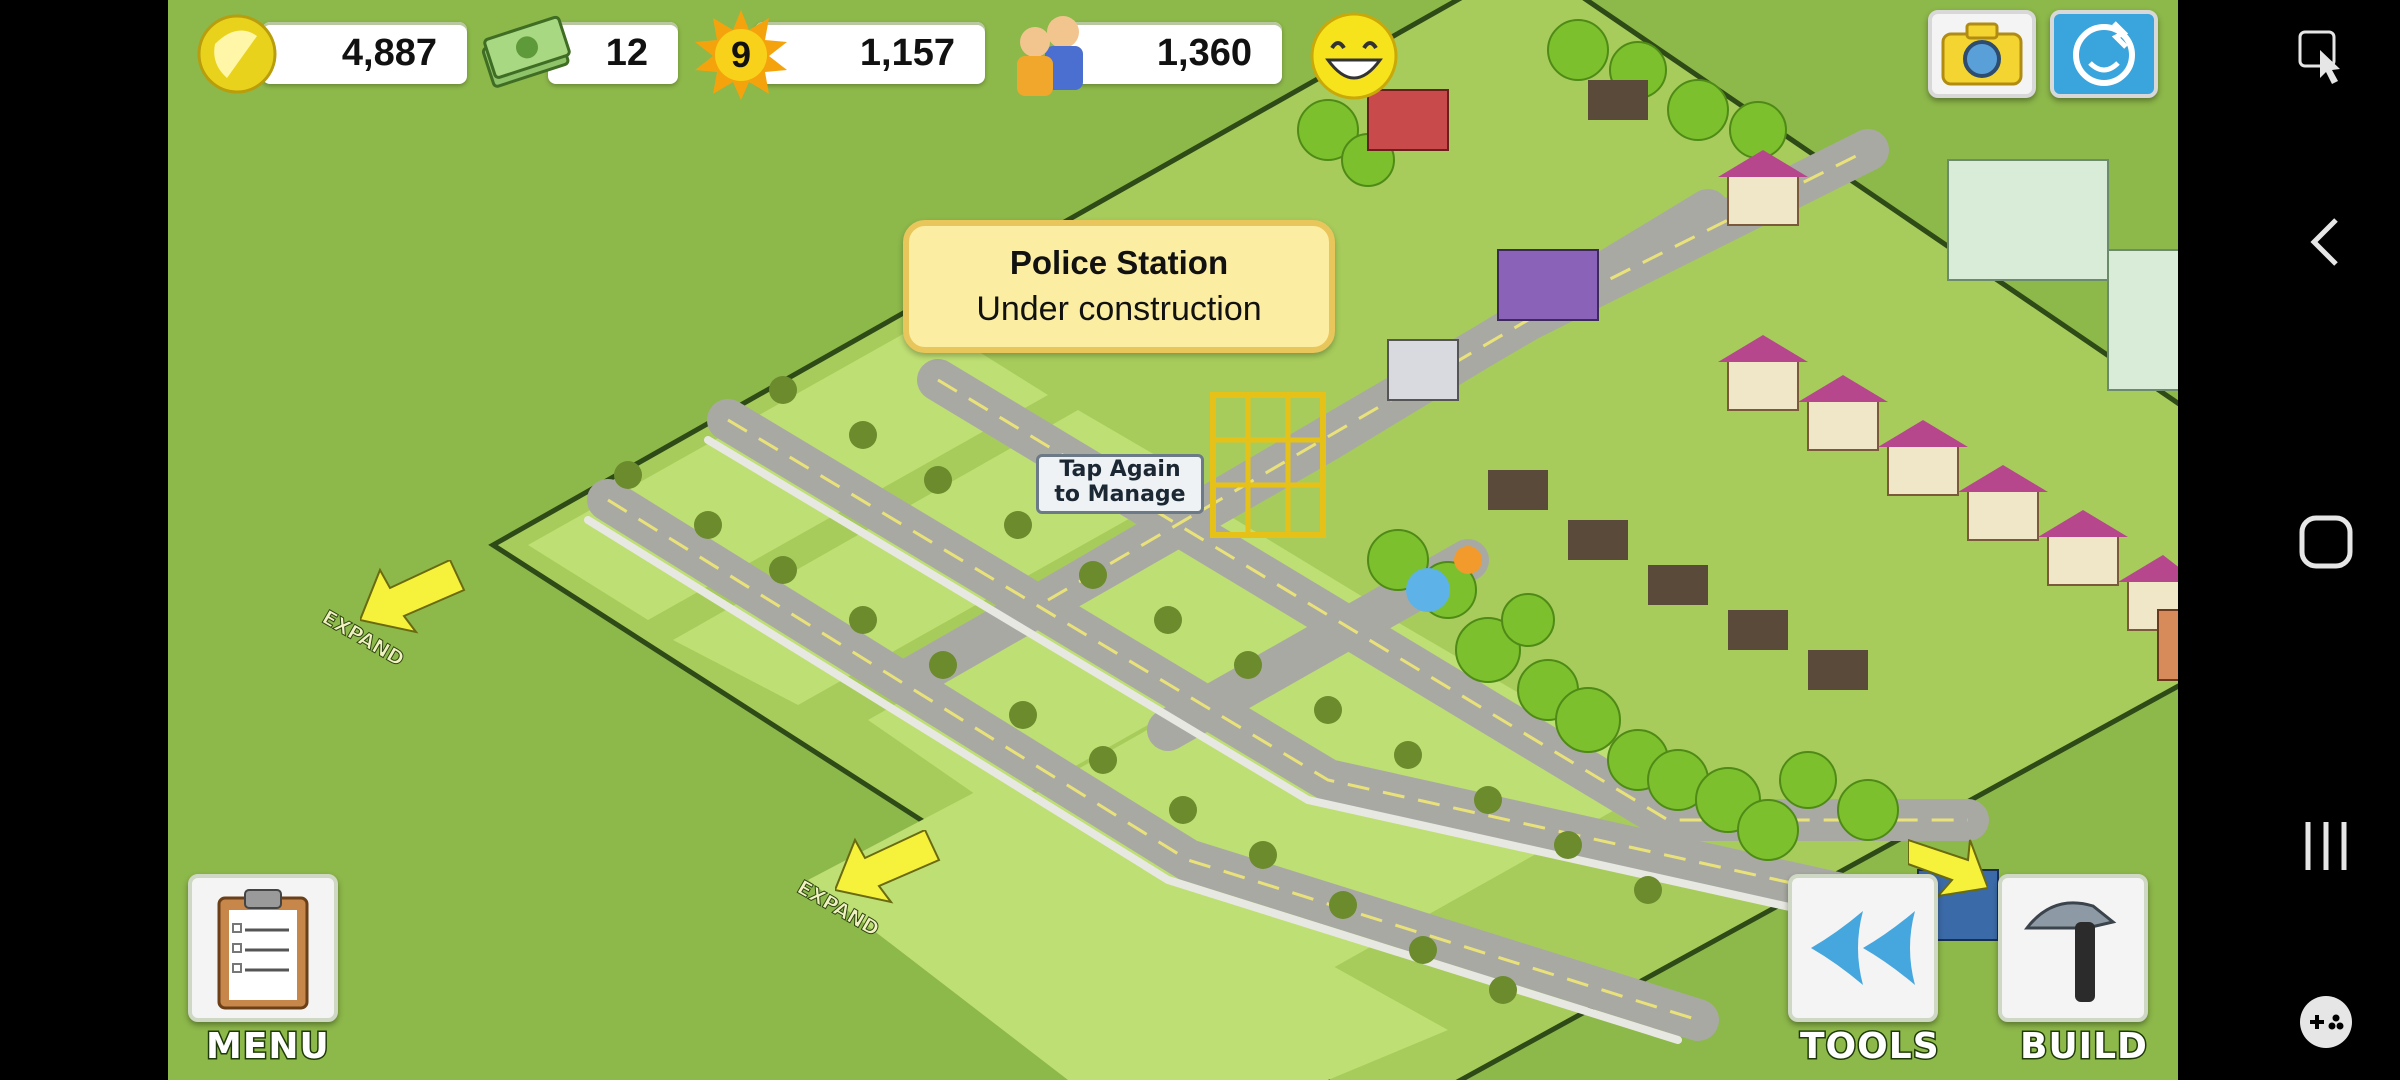  Describe the element at coordinates (2326, 542) in the screenshot. I see `home-icon` at that location.